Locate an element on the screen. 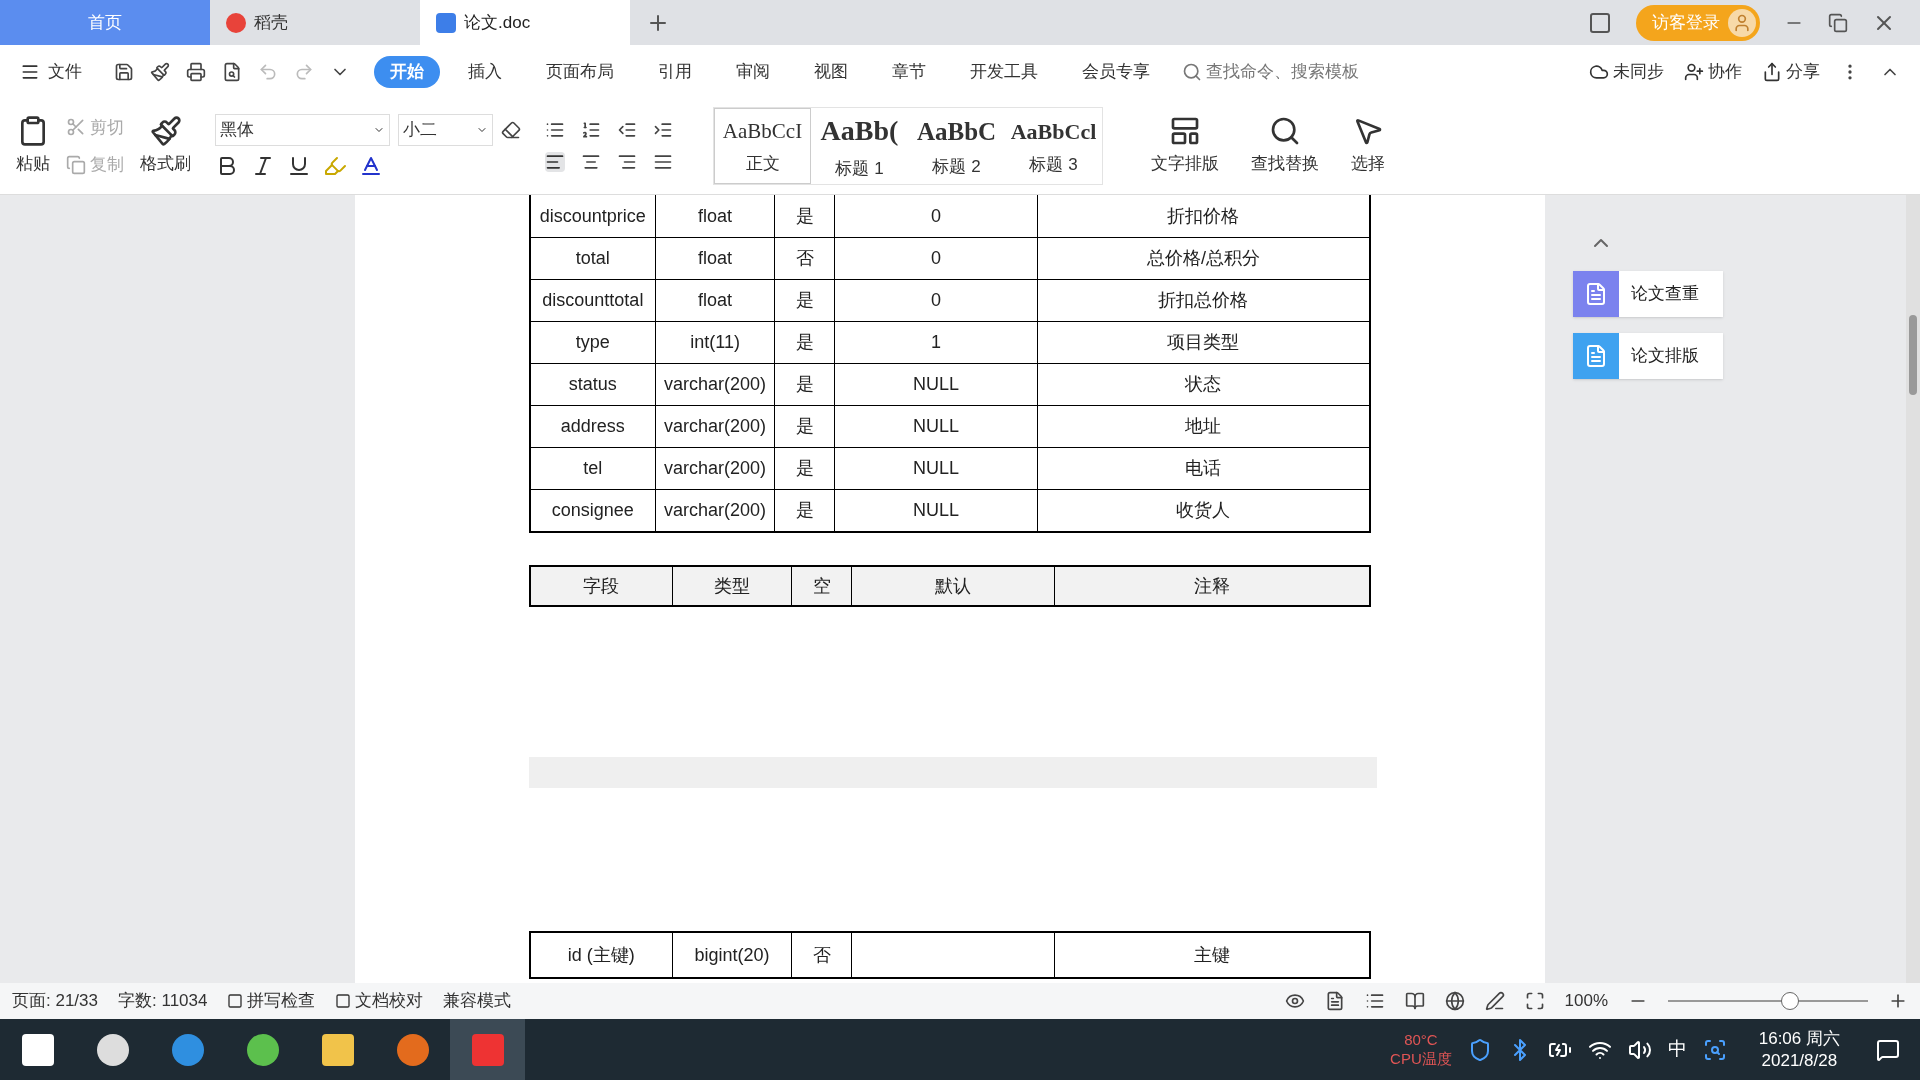 This screenshot has width=1920, height=1080. reading-view-icon is located at coordinates (1414, 1001).